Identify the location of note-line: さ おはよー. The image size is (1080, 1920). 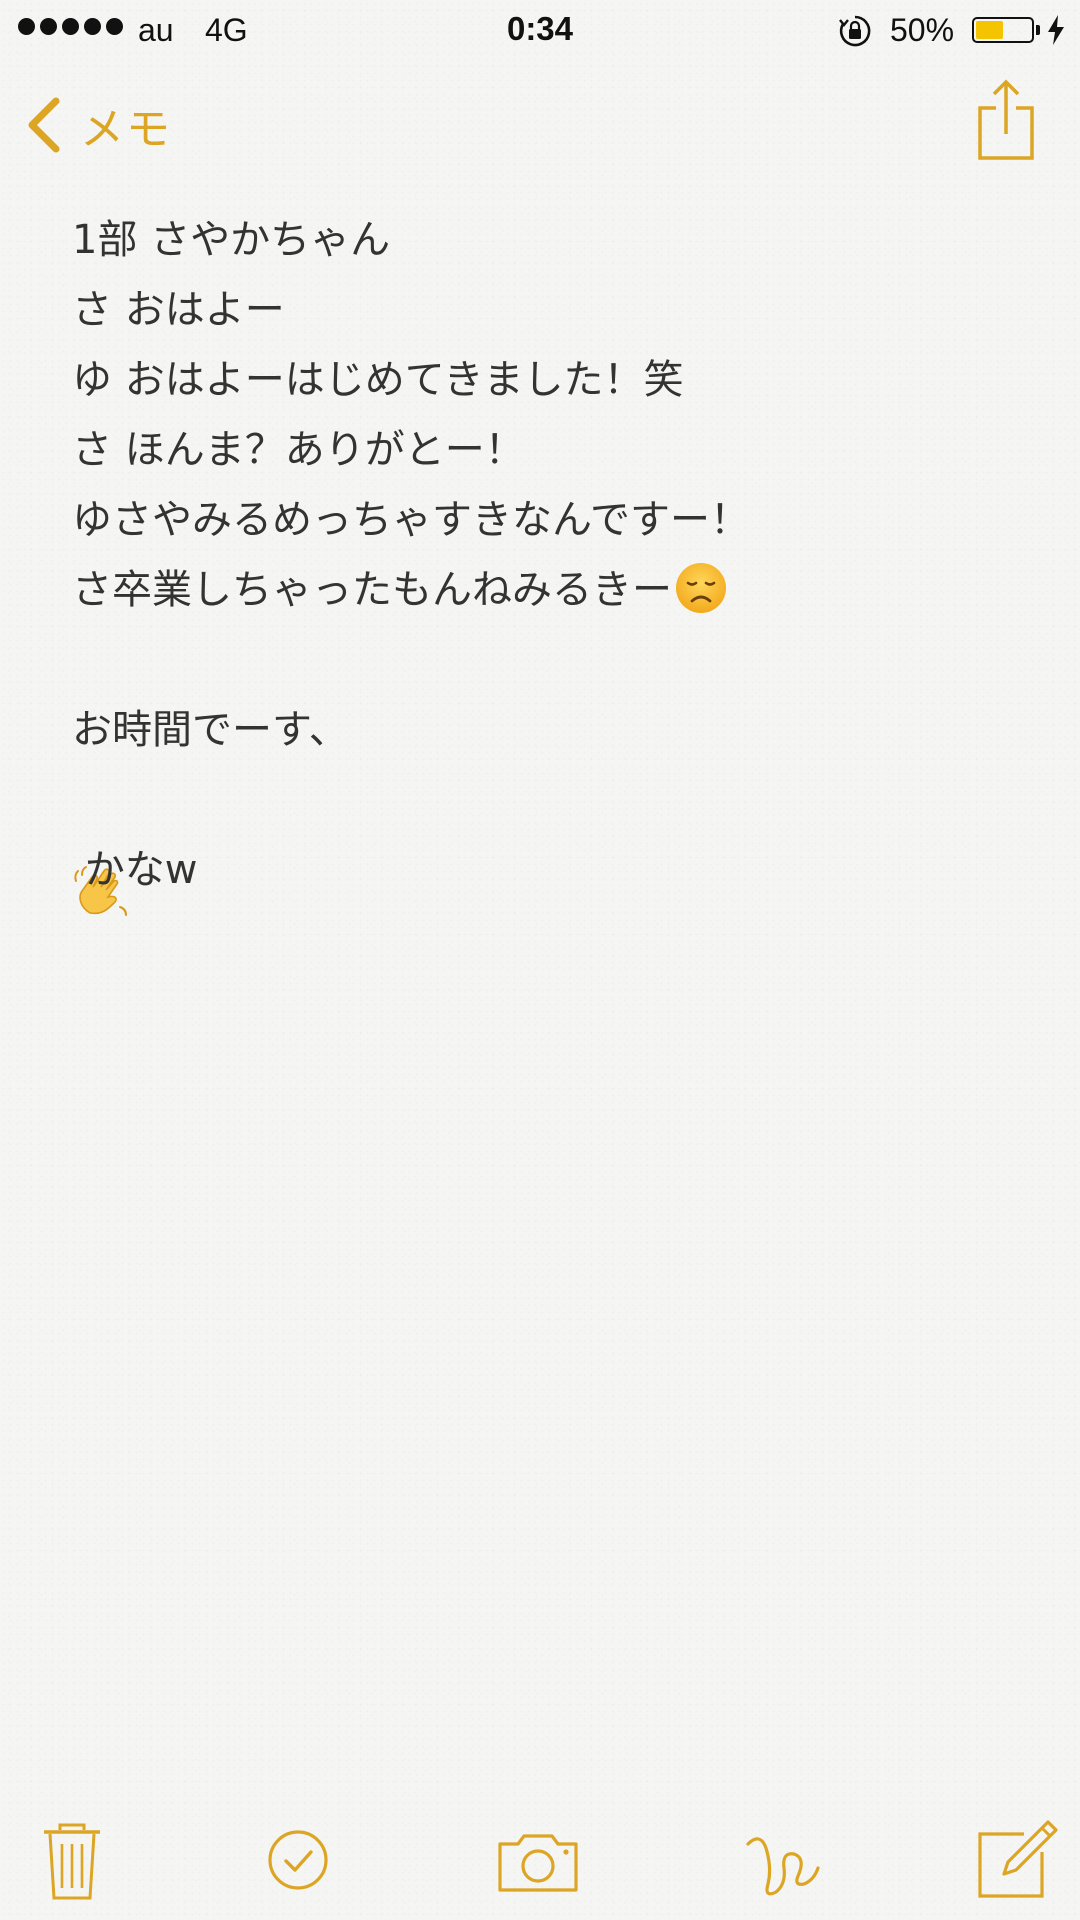
(178, 310).